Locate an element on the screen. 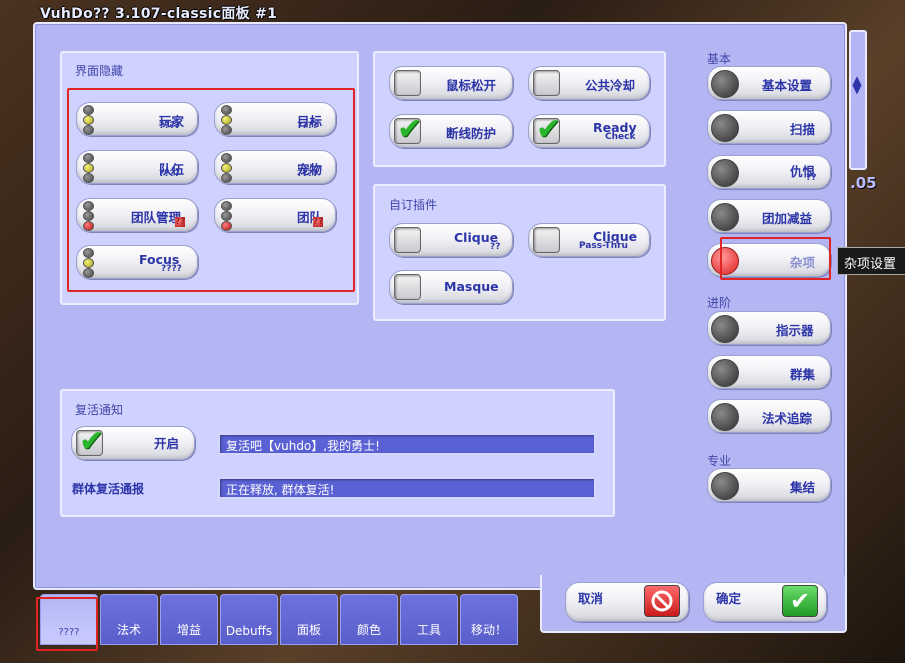 This screenshot has width=905, height=663. clique-passthru-button: Clique Pass-Thru is located at coordinates (589, 240).